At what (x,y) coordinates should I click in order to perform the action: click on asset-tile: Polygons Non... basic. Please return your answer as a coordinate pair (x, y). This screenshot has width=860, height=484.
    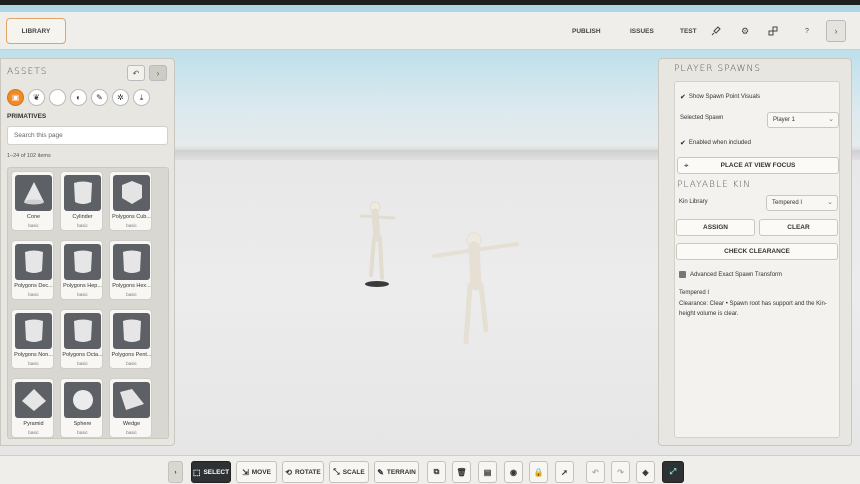
    Looking at the image, I should click on (32, 339).